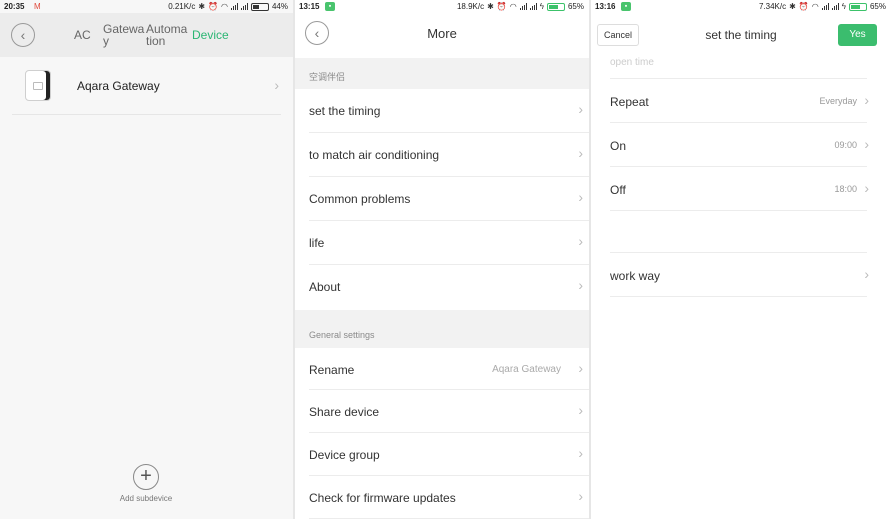 This screenshot has height=519, width=891. I want to click on add-subdevice-button: +, so click(146, 477).